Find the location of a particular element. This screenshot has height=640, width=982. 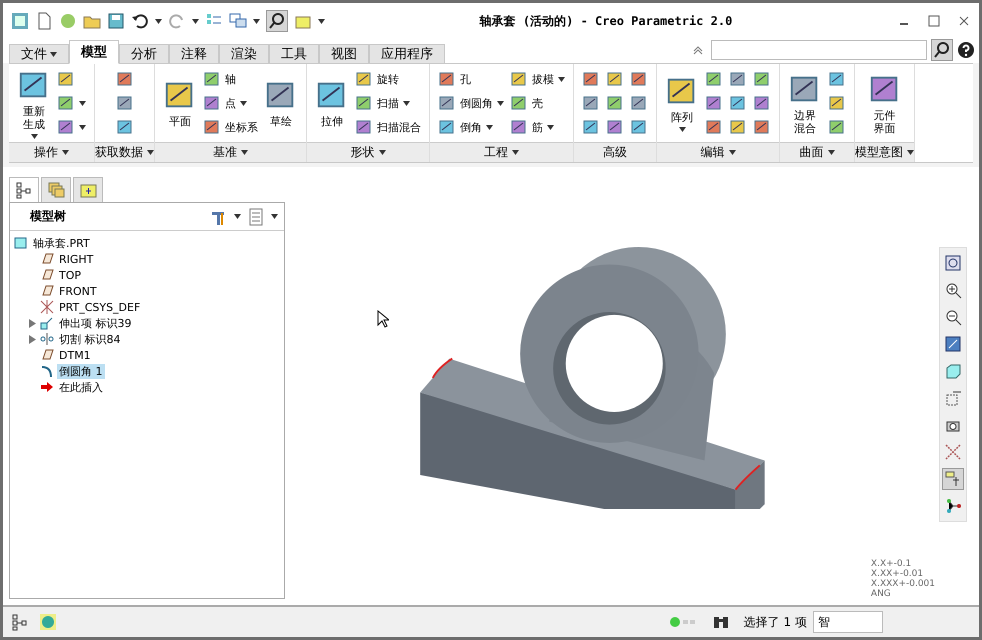

close-icon is located at coordinates (964, 21).